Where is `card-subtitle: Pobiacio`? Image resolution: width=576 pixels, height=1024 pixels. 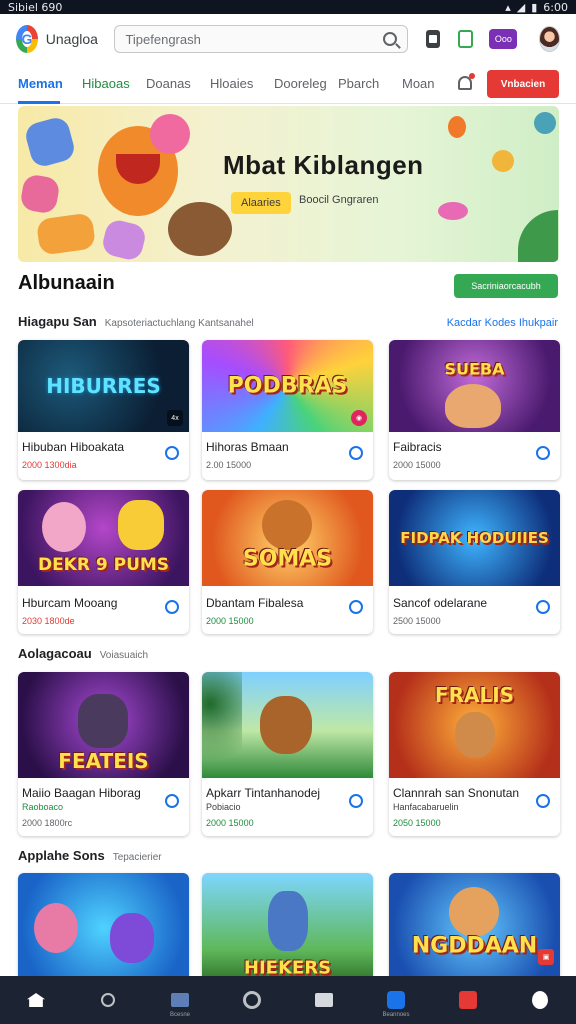
card-subtitle: Pobiacio is located at coordinates (223, 807).